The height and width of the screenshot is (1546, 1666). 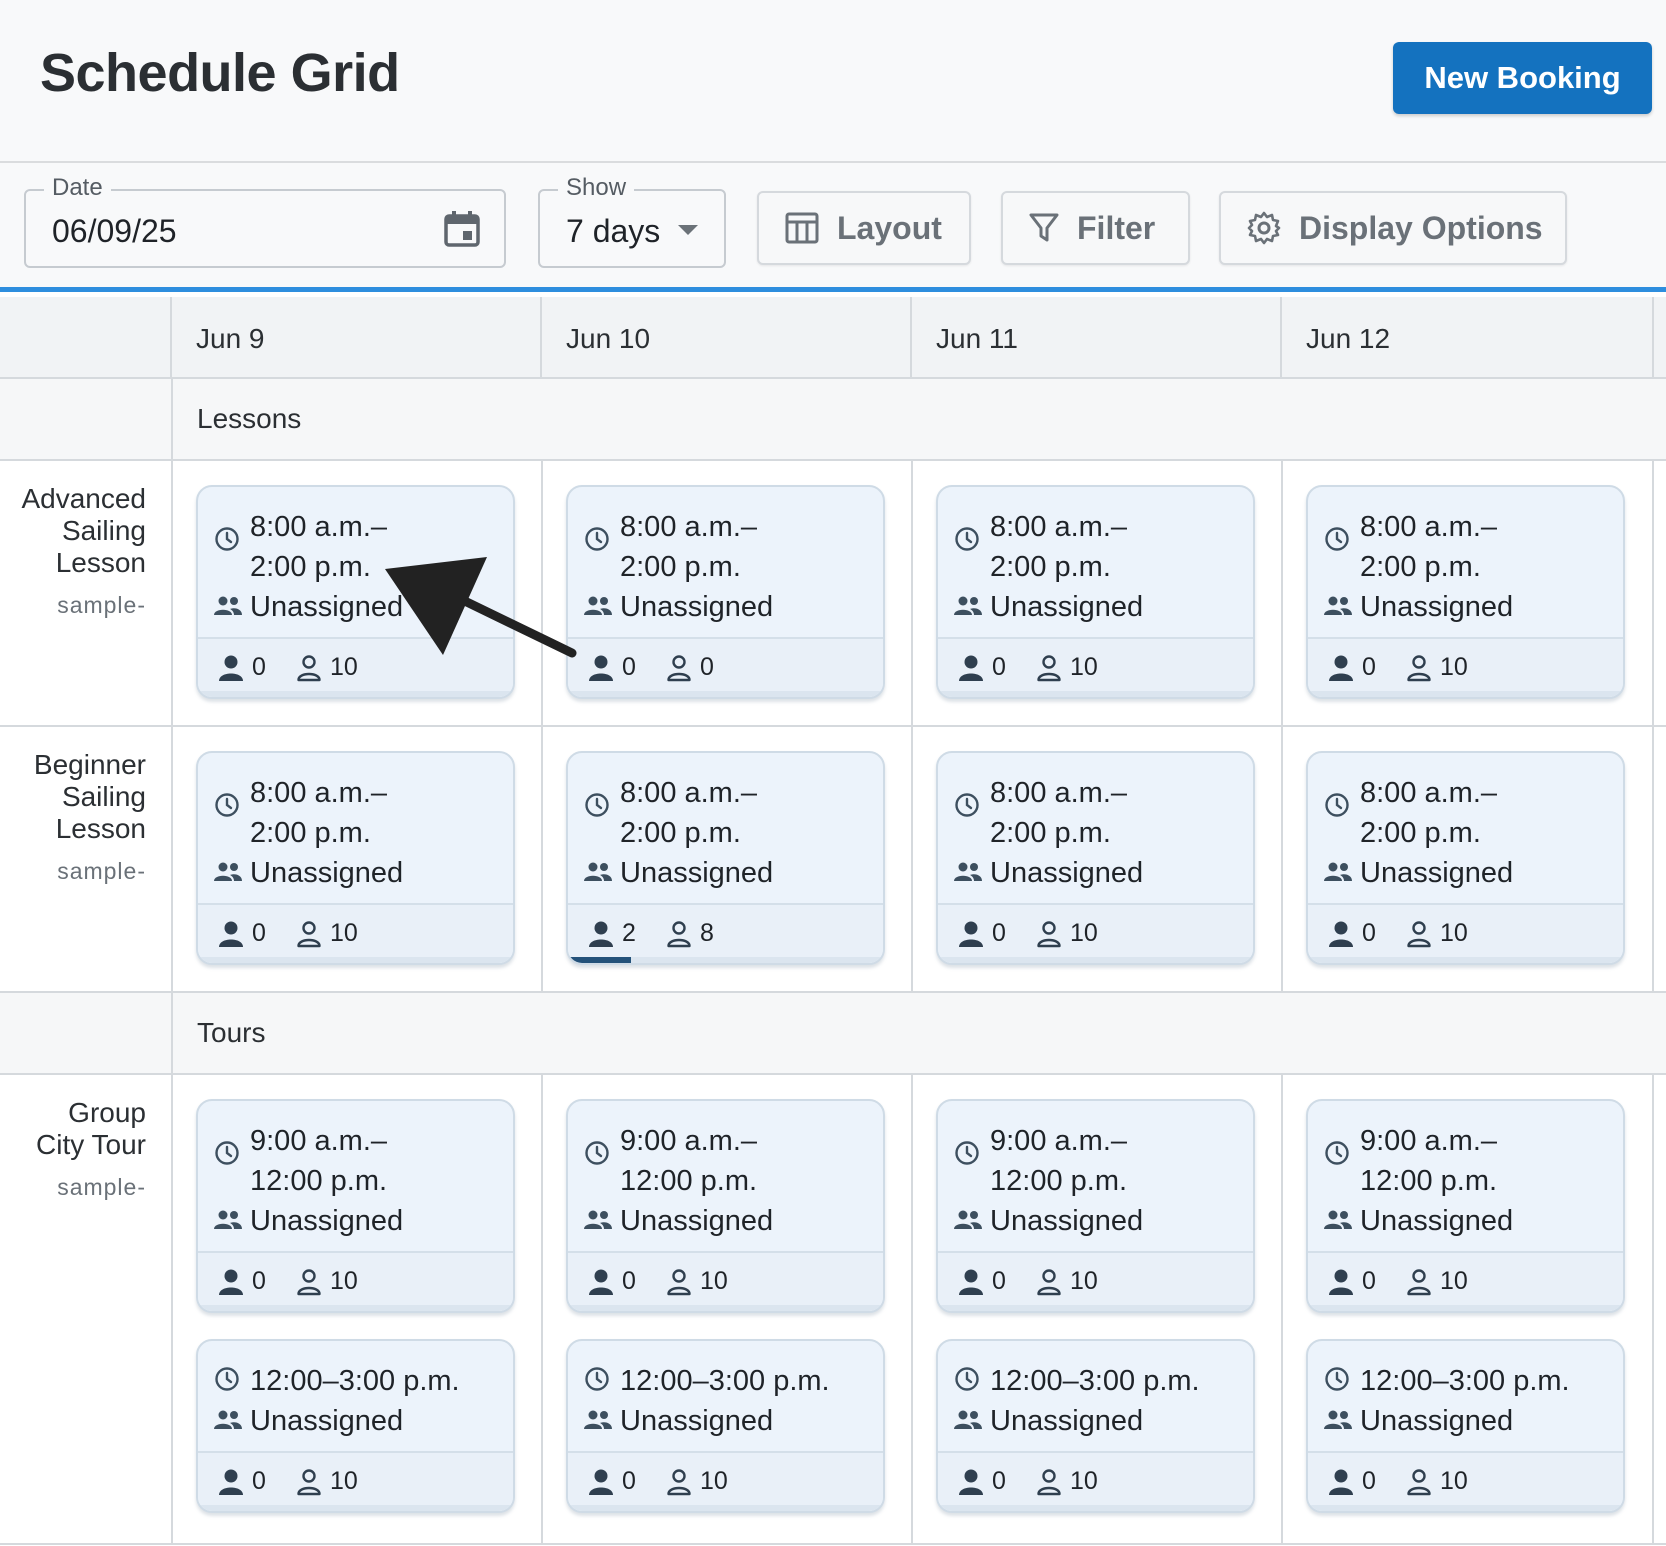 I want to click on group-icon, so click(x=1338, y=1219).